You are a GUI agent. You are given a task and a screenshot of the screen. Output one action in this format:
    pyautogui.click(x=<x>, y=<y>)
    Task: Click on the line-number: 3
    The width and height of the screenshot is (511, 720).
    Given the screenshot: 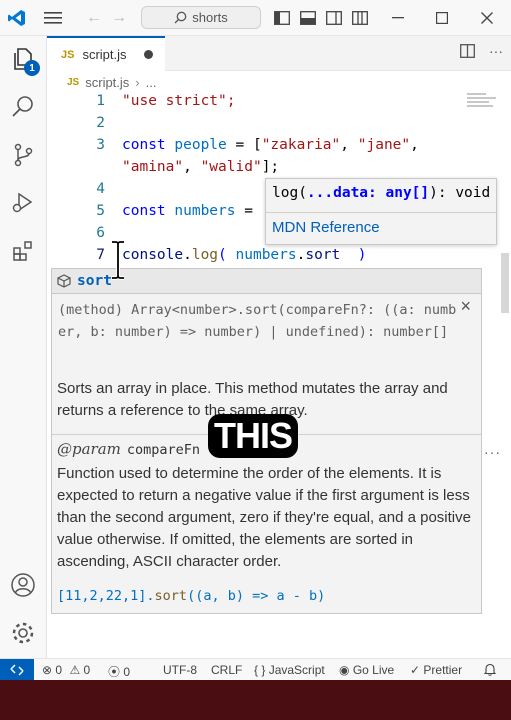 What is the action you would take?
    pyautogui.click(x=100, y=145)
    